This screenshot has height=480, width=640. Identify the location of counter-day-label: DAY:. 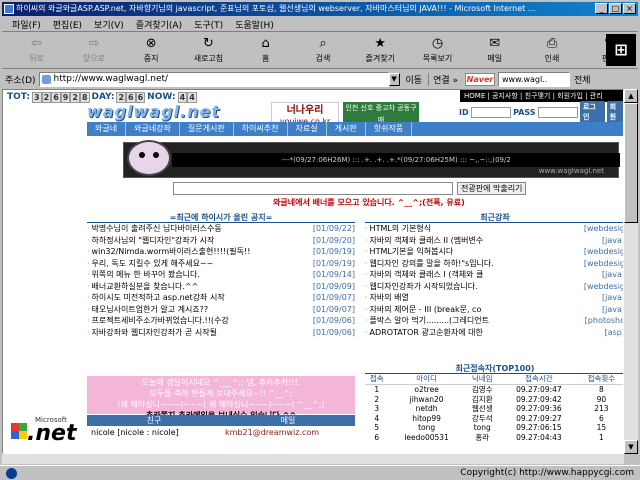
(103, 97).